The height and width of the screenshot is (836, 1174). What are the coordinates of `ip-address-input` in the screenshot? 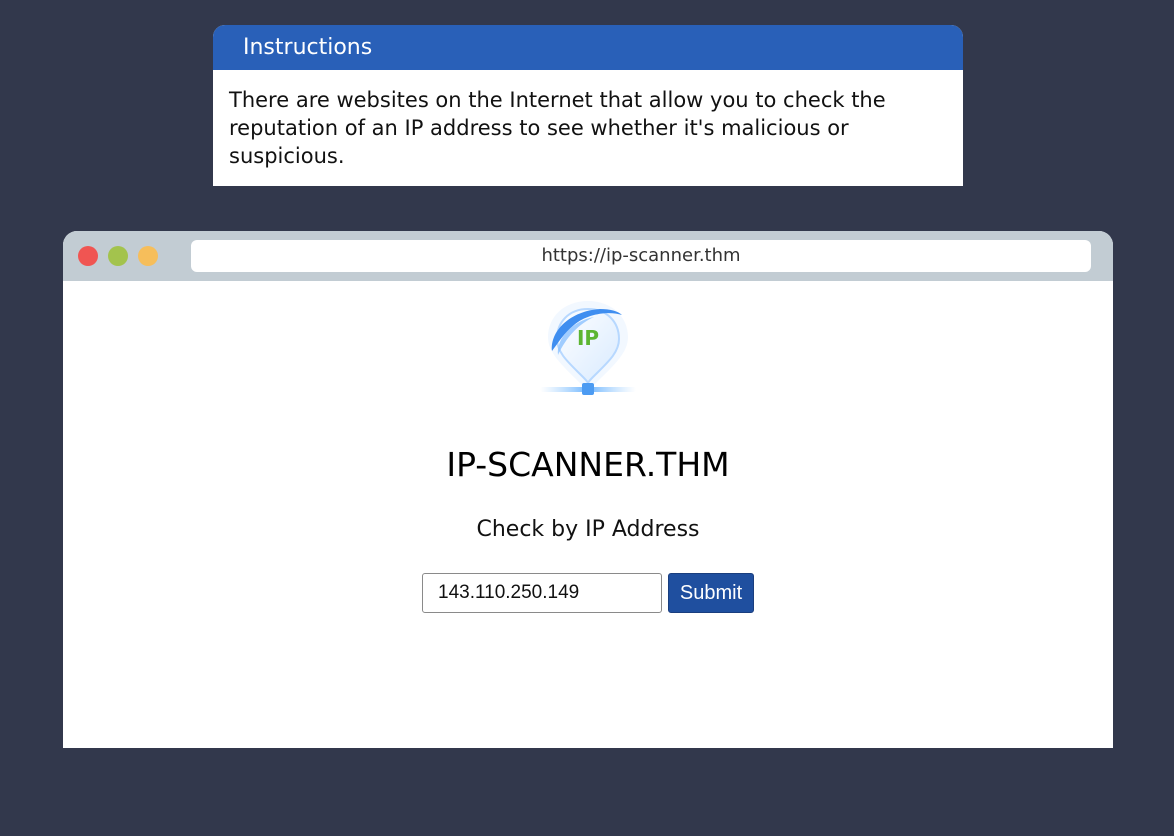 It's located at (542, 593).